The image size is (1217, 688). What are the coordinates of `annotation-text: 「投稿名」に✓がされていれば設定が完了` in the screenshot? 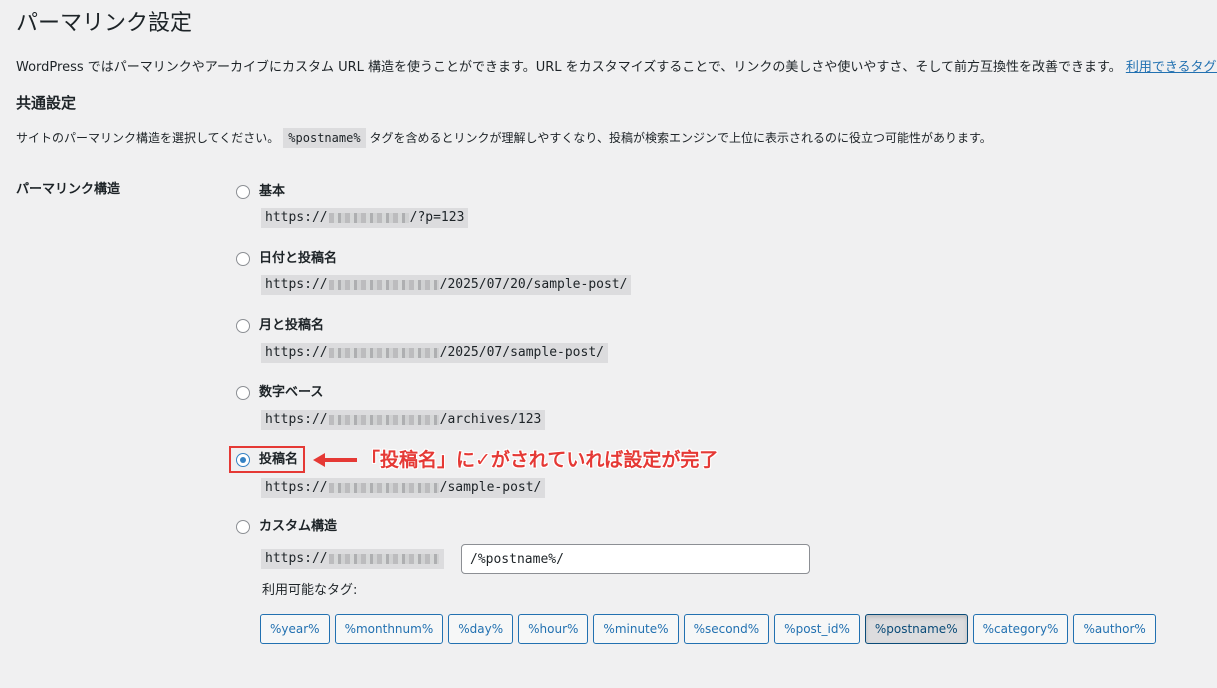 It's located at (540, 460).